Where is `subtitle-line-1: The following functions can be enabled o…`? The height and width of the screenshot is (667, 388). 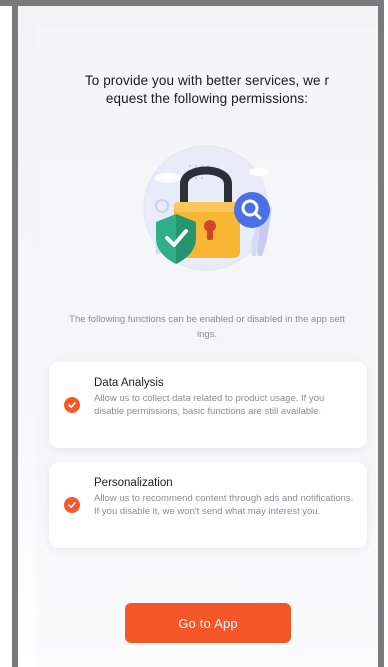 subtitle-line-1: The following functions can be enabled o… is located at coordinates (207, 319).